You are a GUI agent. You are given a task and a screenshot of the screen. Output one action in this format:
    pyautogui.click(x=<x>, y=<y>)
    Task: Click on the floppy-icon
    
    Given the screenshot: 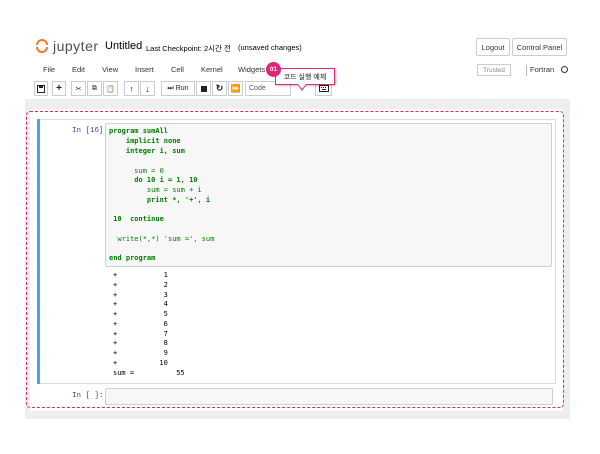 What is the action you would take?
    pyautogui.click(x=41, y=88)
    